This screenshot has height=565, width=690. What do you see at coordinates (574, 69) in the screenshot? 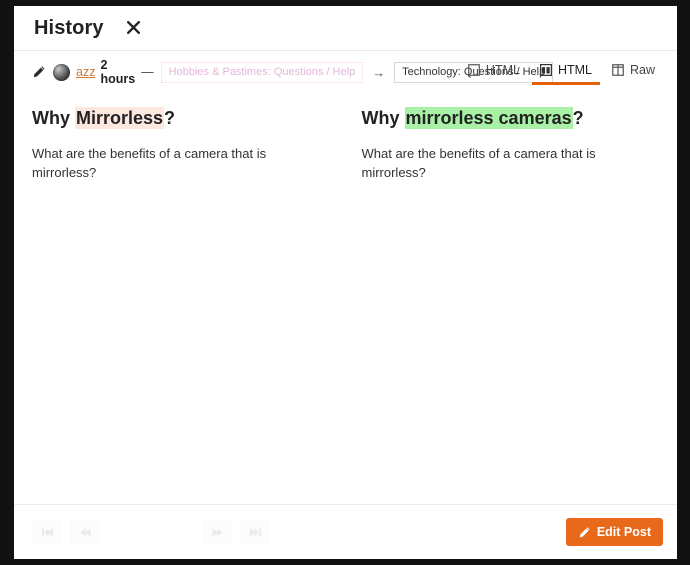
I see `tab-html-side-by-side-label: HTML` at bounding box center [574, 69].